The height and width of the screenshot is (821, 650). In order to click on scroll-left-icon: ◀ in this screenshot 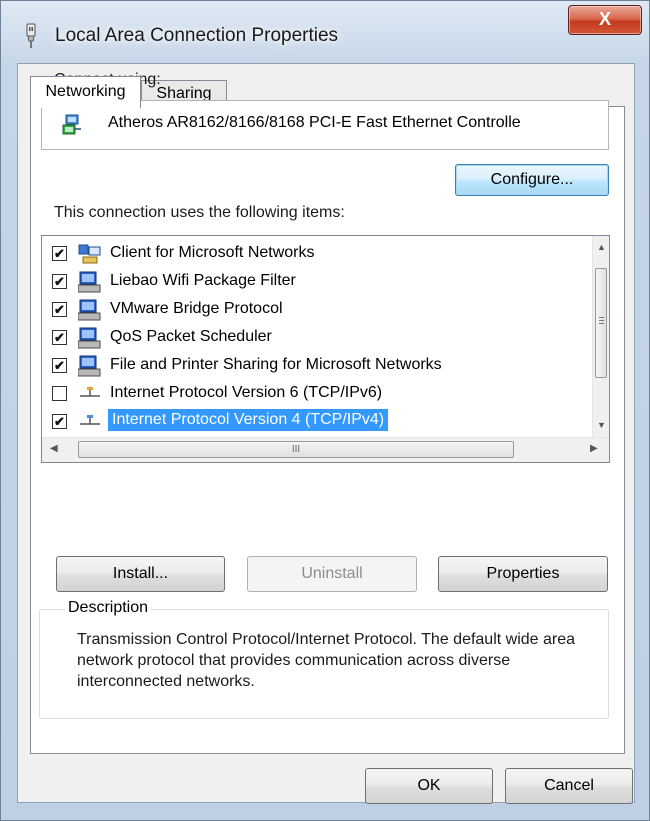, I will do `click(54, 448)`.